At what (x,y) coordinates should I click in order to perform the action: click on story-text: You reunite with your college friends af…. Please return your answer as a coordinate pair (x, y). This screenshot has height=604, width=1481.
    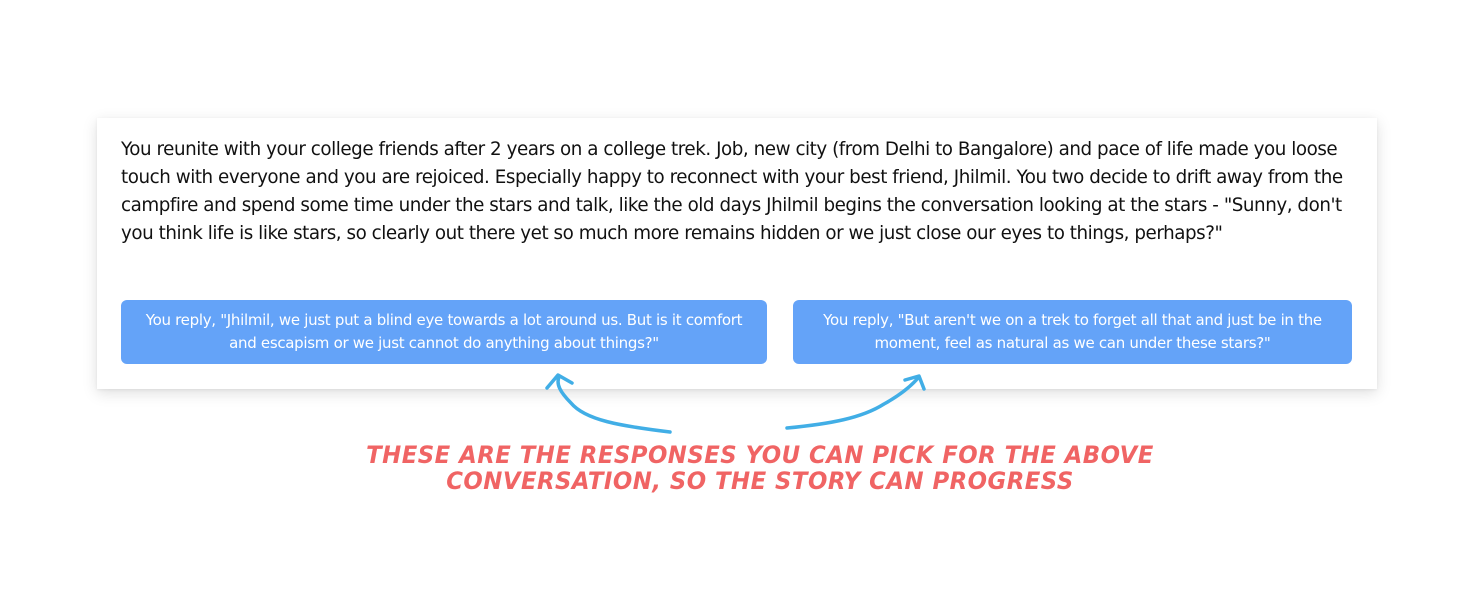
    Looking at the image, I should click on (732, 191).